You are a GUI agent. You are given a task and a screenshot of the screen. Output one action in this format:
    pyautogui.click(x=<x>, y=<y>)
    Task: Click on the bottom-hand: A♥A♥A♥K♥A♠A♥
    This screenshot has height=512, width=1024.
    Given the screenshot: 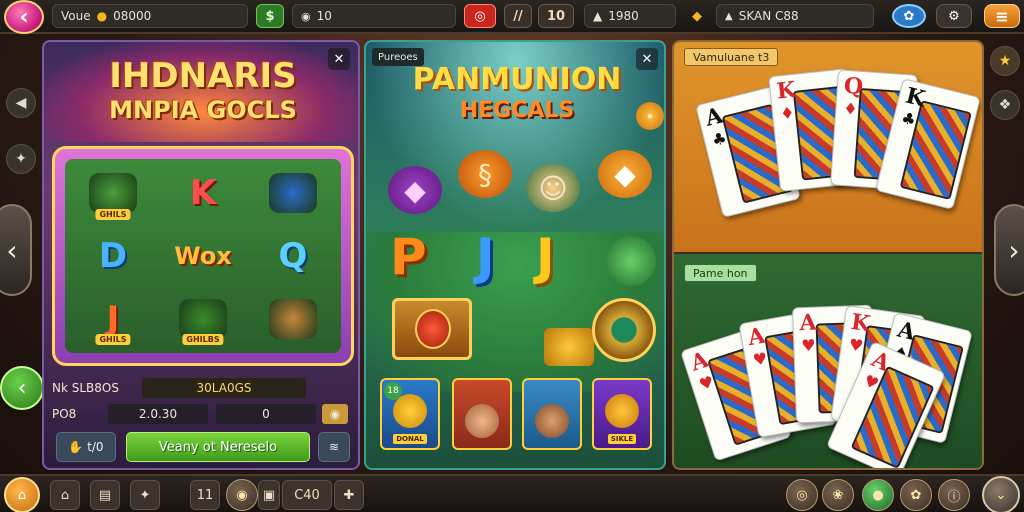 What is the action you would take?
    pyautogui.click(x=828, y=361)
    